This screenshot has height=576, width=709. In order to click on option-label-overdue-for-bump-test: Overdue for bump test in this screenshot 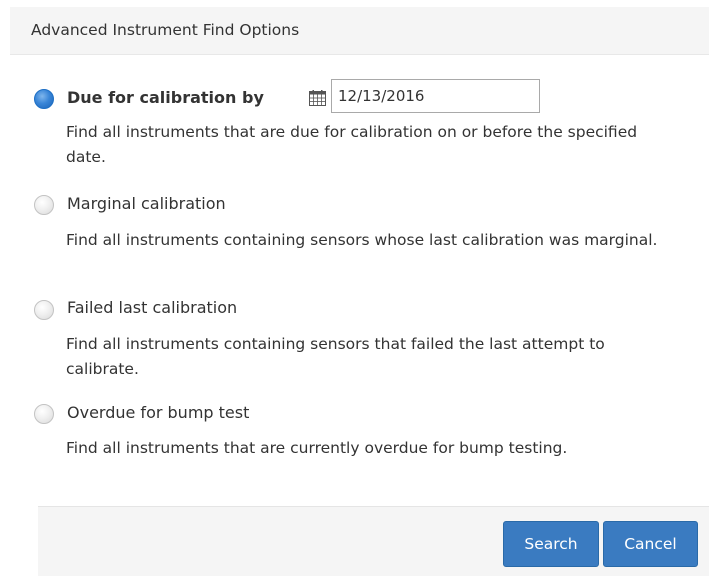, I will do `click(158, 412)`.